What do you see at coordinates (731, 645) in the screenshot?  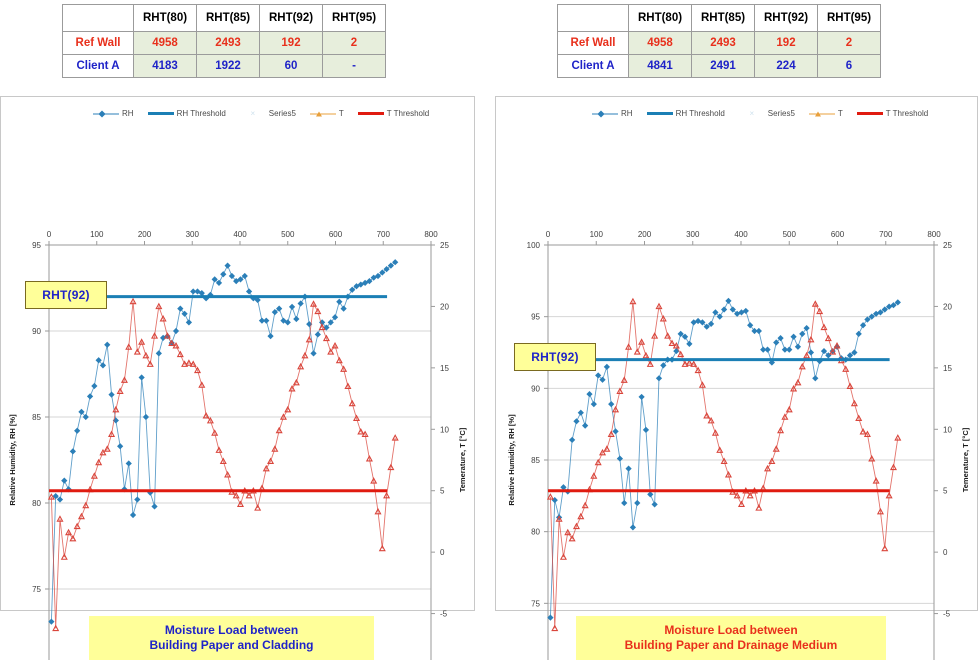 I see `right-caption-line2: Building Paper and Drainage Medium` at bounding box center [731, 645].